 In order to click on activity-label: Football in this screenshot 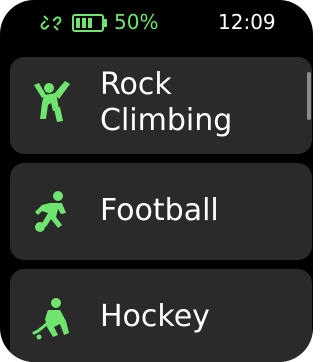, I will do `click(159, 210)`.